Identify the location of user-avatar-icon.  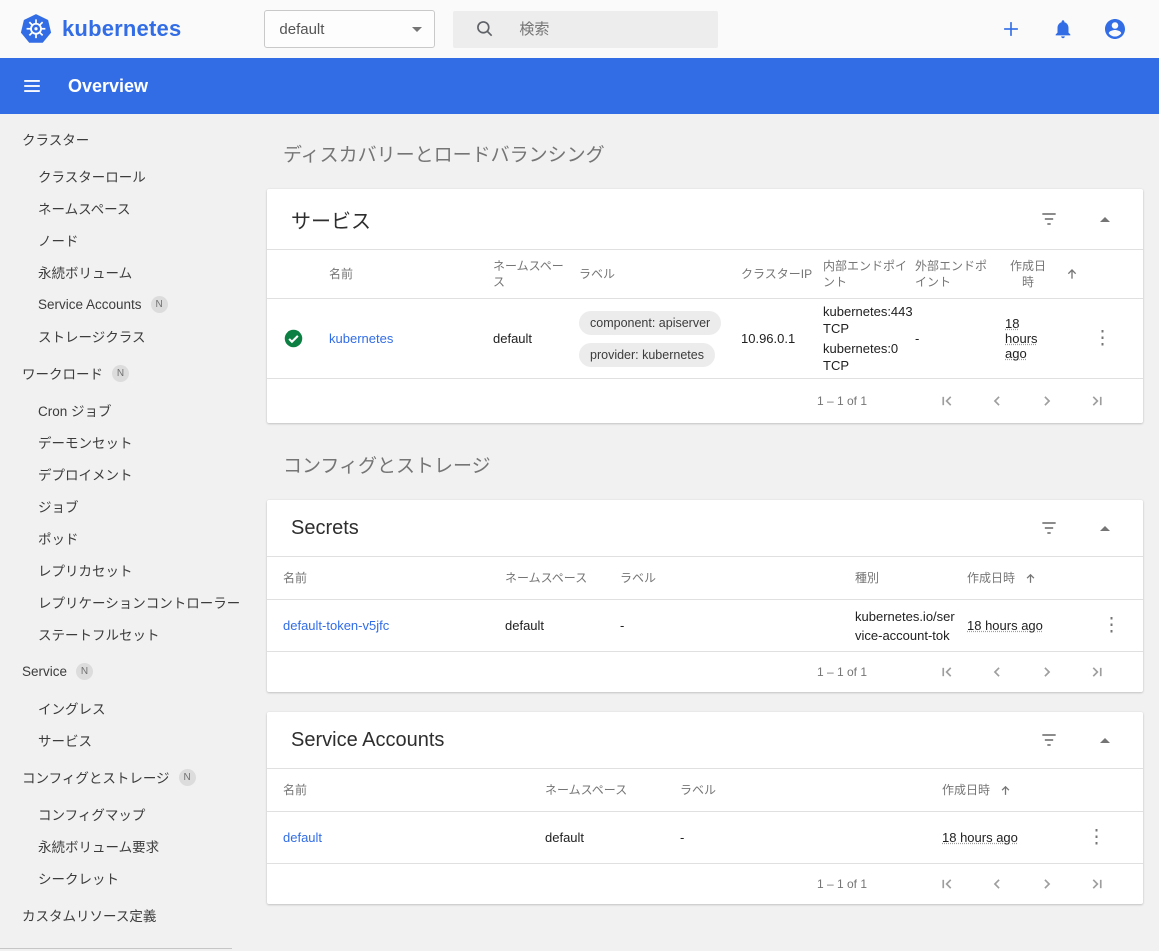
(1115, 29).